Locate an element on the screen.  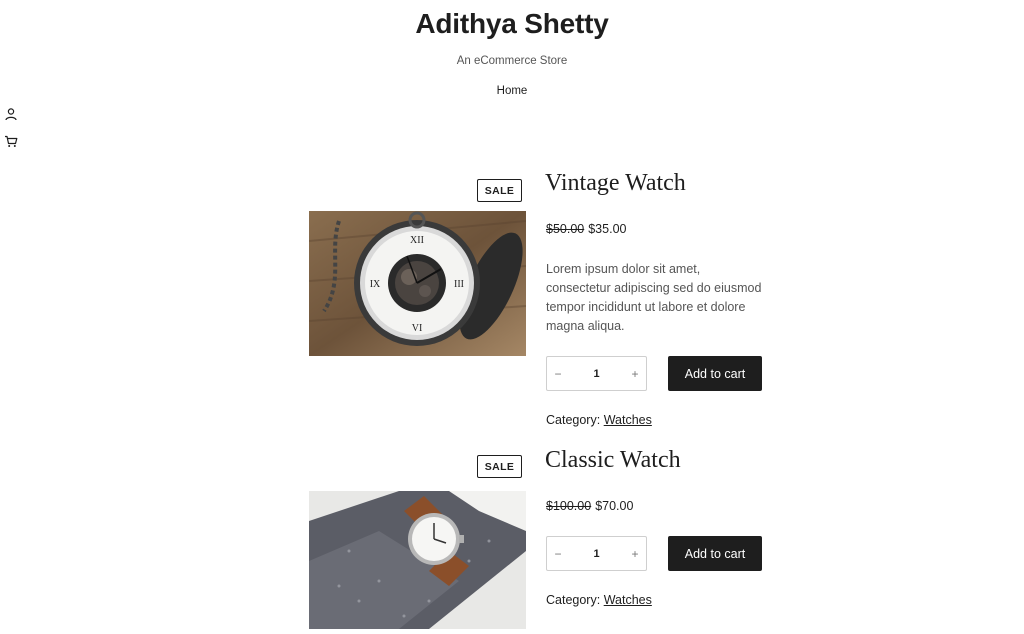
site-tagline: An eCommerce Store is located at coordinates (512, 61).